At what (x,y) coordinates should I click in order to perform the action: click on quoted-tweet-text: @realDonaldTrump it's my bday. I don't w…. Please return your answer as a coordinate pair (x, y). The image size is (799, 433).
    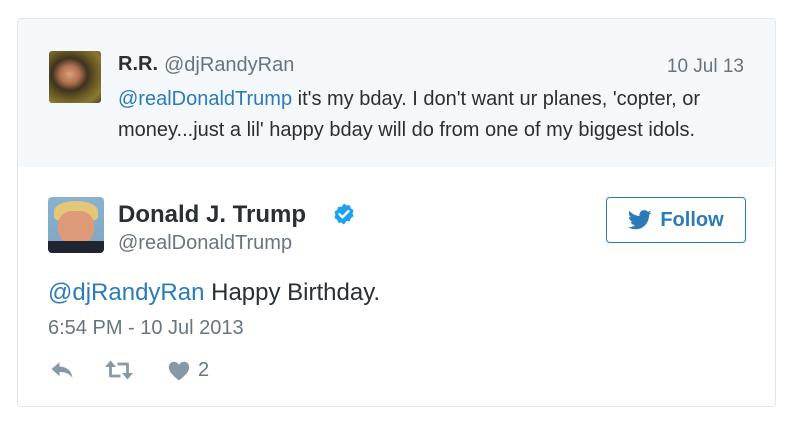
    Looking at the image, I should click on (438, 115).